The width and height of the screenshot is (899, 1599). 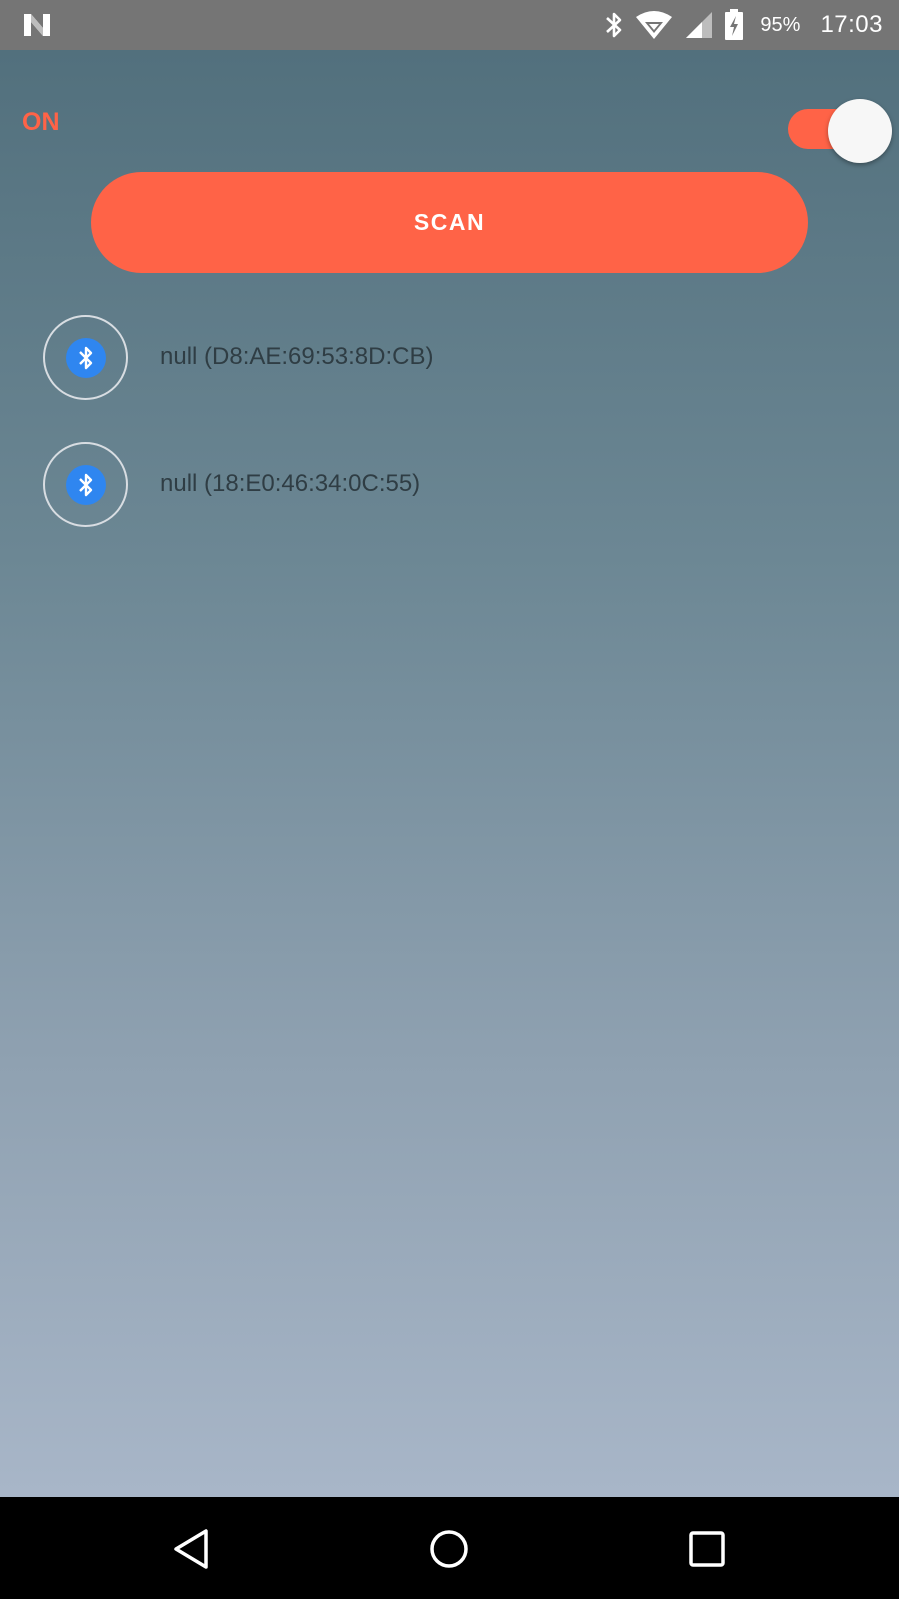 I want to click on list-item: null (D8:AE:69:53:8D:CB), so click(x=449, y=378).